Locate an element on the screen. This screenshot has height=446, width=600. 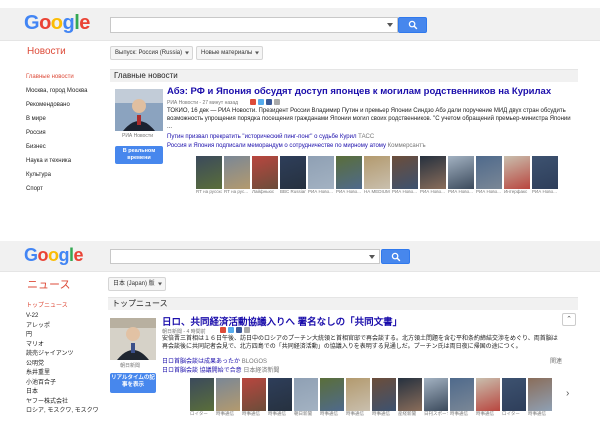
sidebar-item: В мире is located at coordinates (56, 119).